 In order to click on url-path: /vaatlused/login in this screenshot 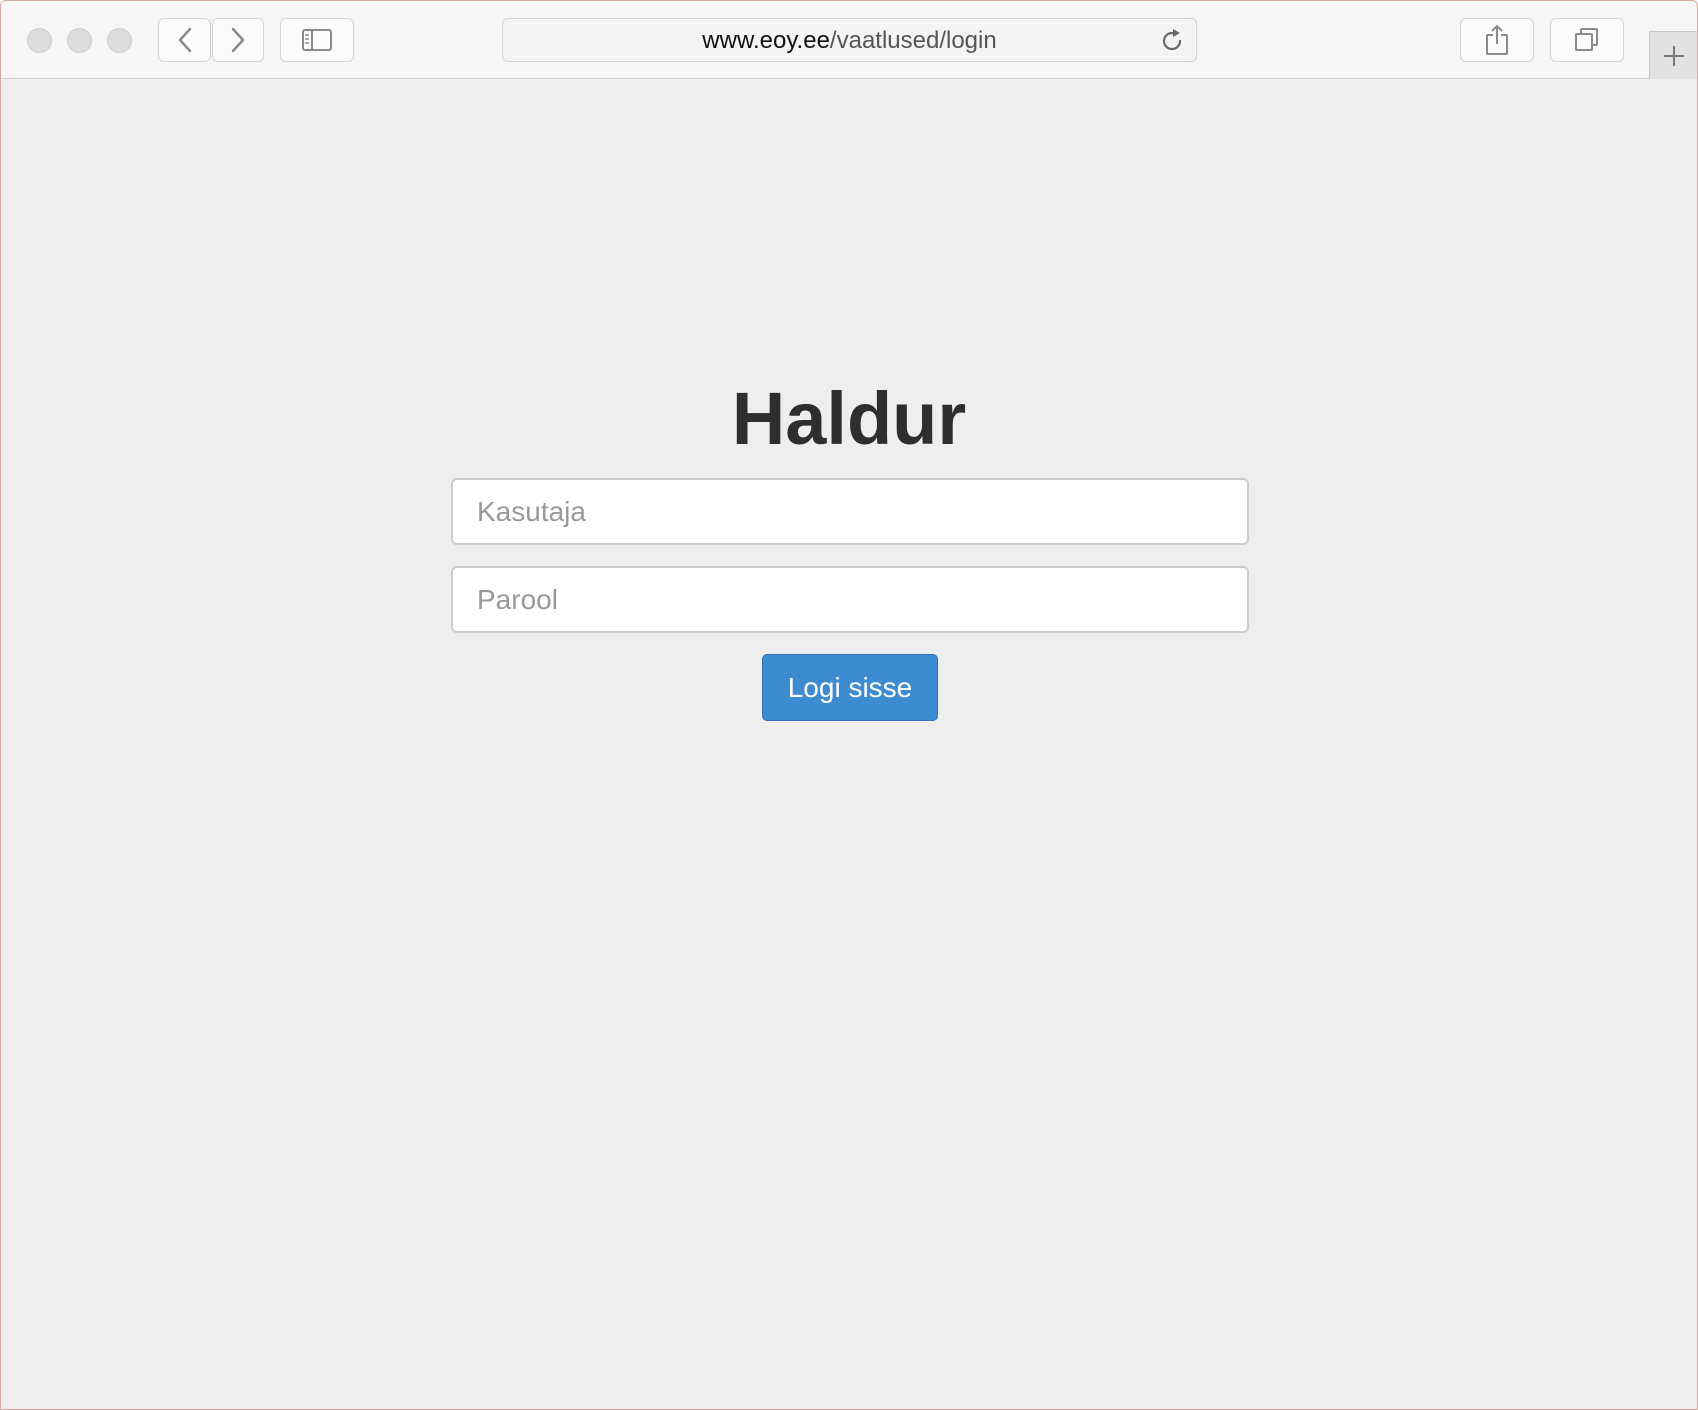, I will do `click(913, 40)`.